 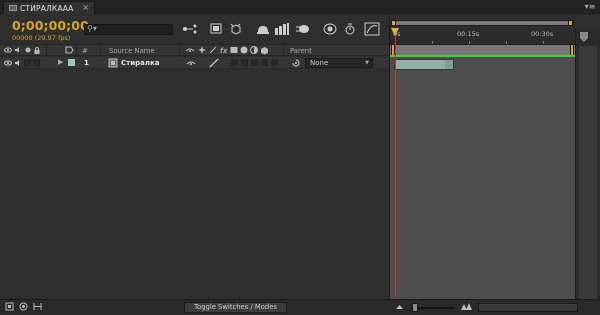 I want to click on tab-composition: СТИРАЛКААА ×, so click(x=49, y=7).